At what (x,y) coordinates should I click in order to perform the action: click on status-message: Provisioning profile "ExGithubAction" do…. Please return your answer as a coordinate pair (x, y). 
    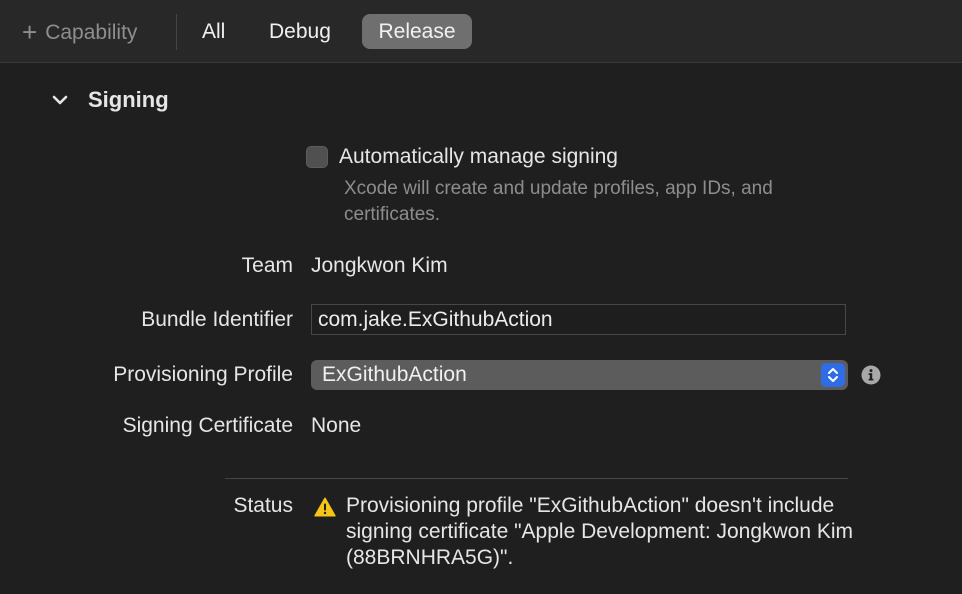
    Looking at the image, I should click on (600, 531).